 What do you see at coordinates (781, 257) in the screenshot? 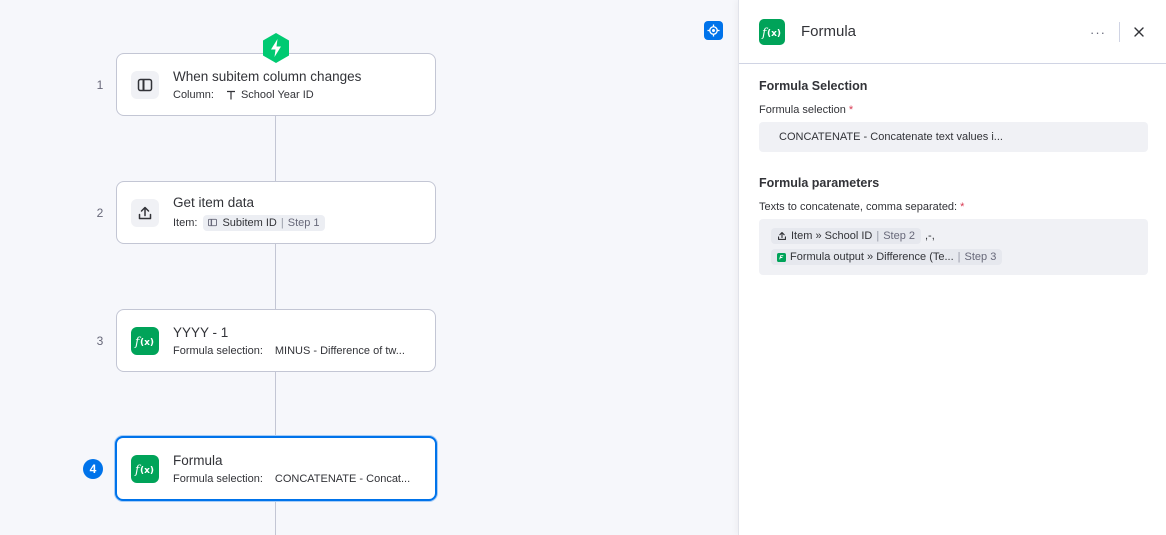
I see `formula-small-icon` at bounding box center [781, 257].